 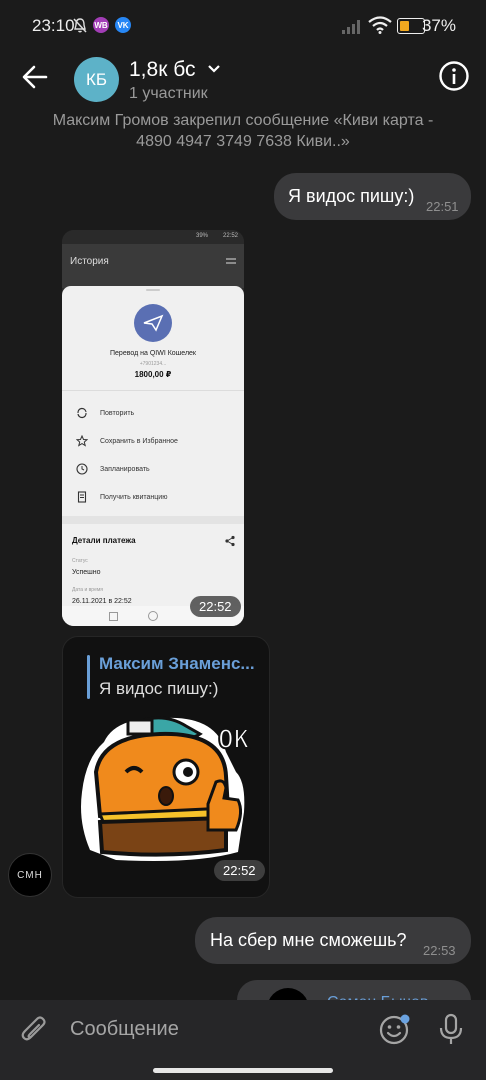 What do you see at coordinates (53, 25) in the screenshot?
I see `status-time: 23:10` at bounding box center [53, 25].